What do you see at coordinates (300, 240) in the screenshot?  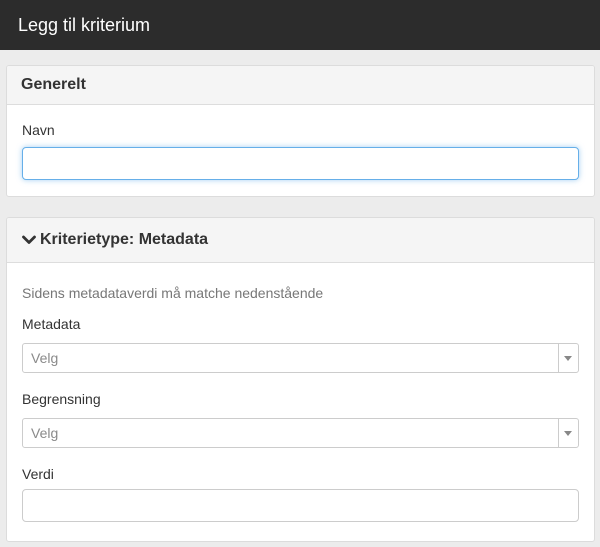 I see `criteria-panel-toggle: Kriterietype: Metadata` at bounding box center [300, 240].